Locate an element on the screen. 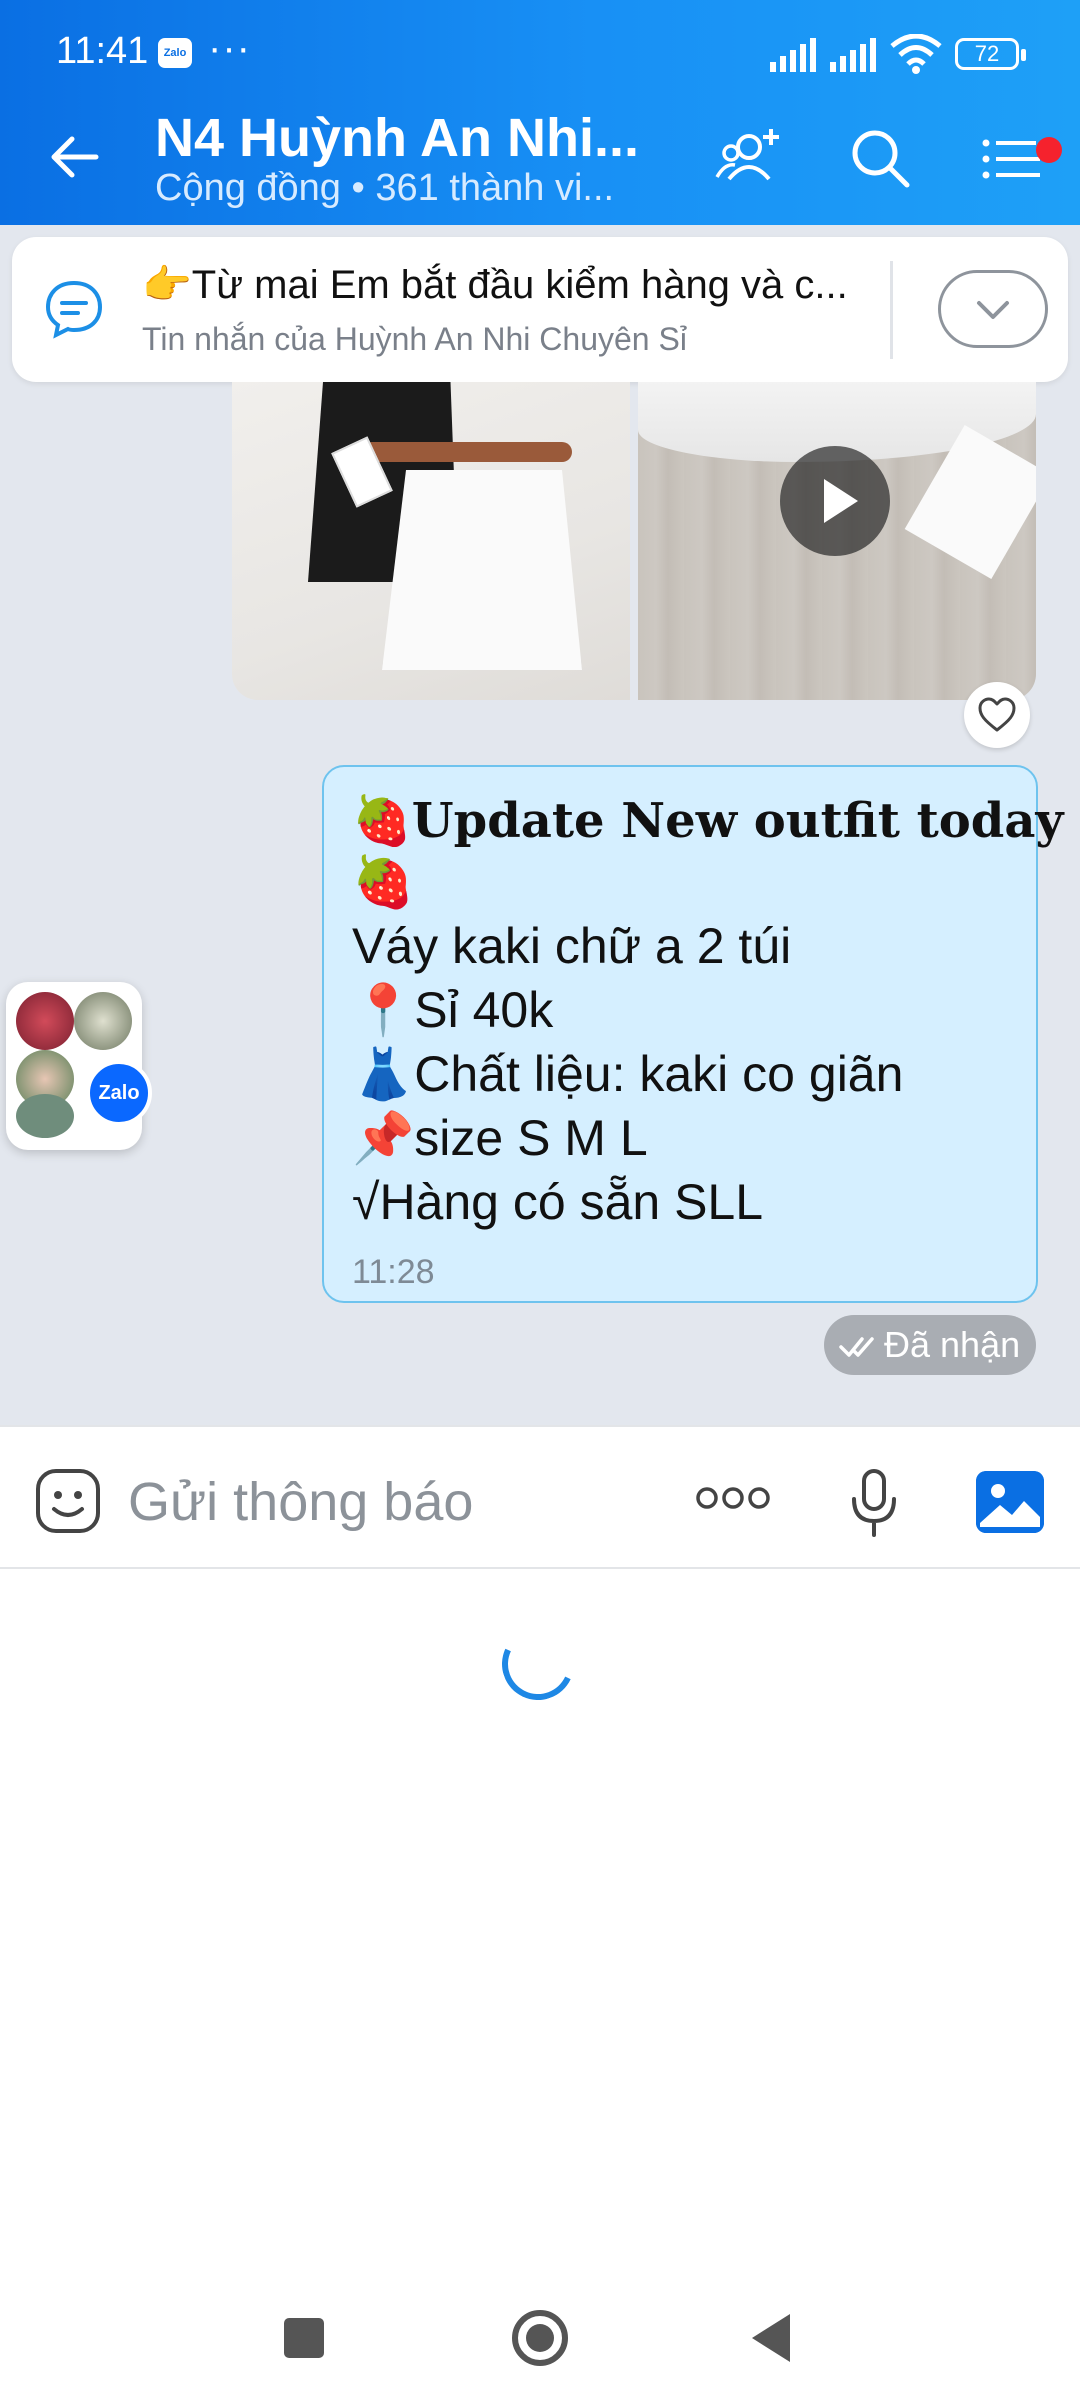 This screenshot has height=2400, width=1080. microphone-icon is located at coordinates (874, 1503).